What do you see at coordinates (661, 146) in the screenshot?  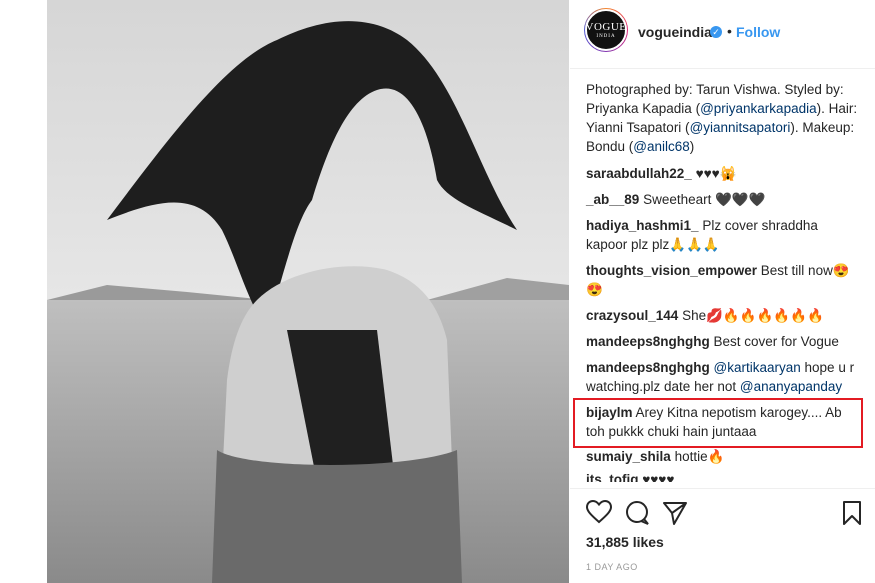 I see `mention-link: @anilc68` at bounding box center [661, 146].